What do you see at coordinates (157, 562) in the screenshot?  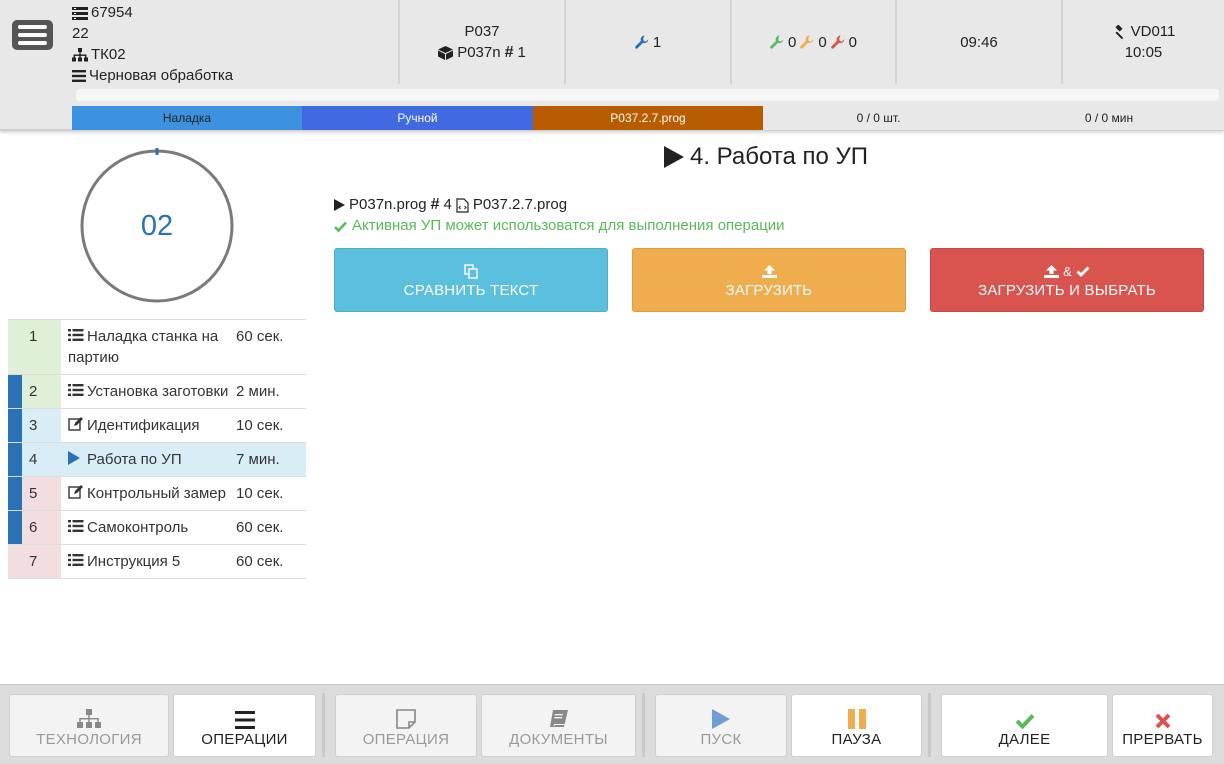 I see `operation-row: 7 Инструкция 5 60 сек.` at bounding box center [157, 562].